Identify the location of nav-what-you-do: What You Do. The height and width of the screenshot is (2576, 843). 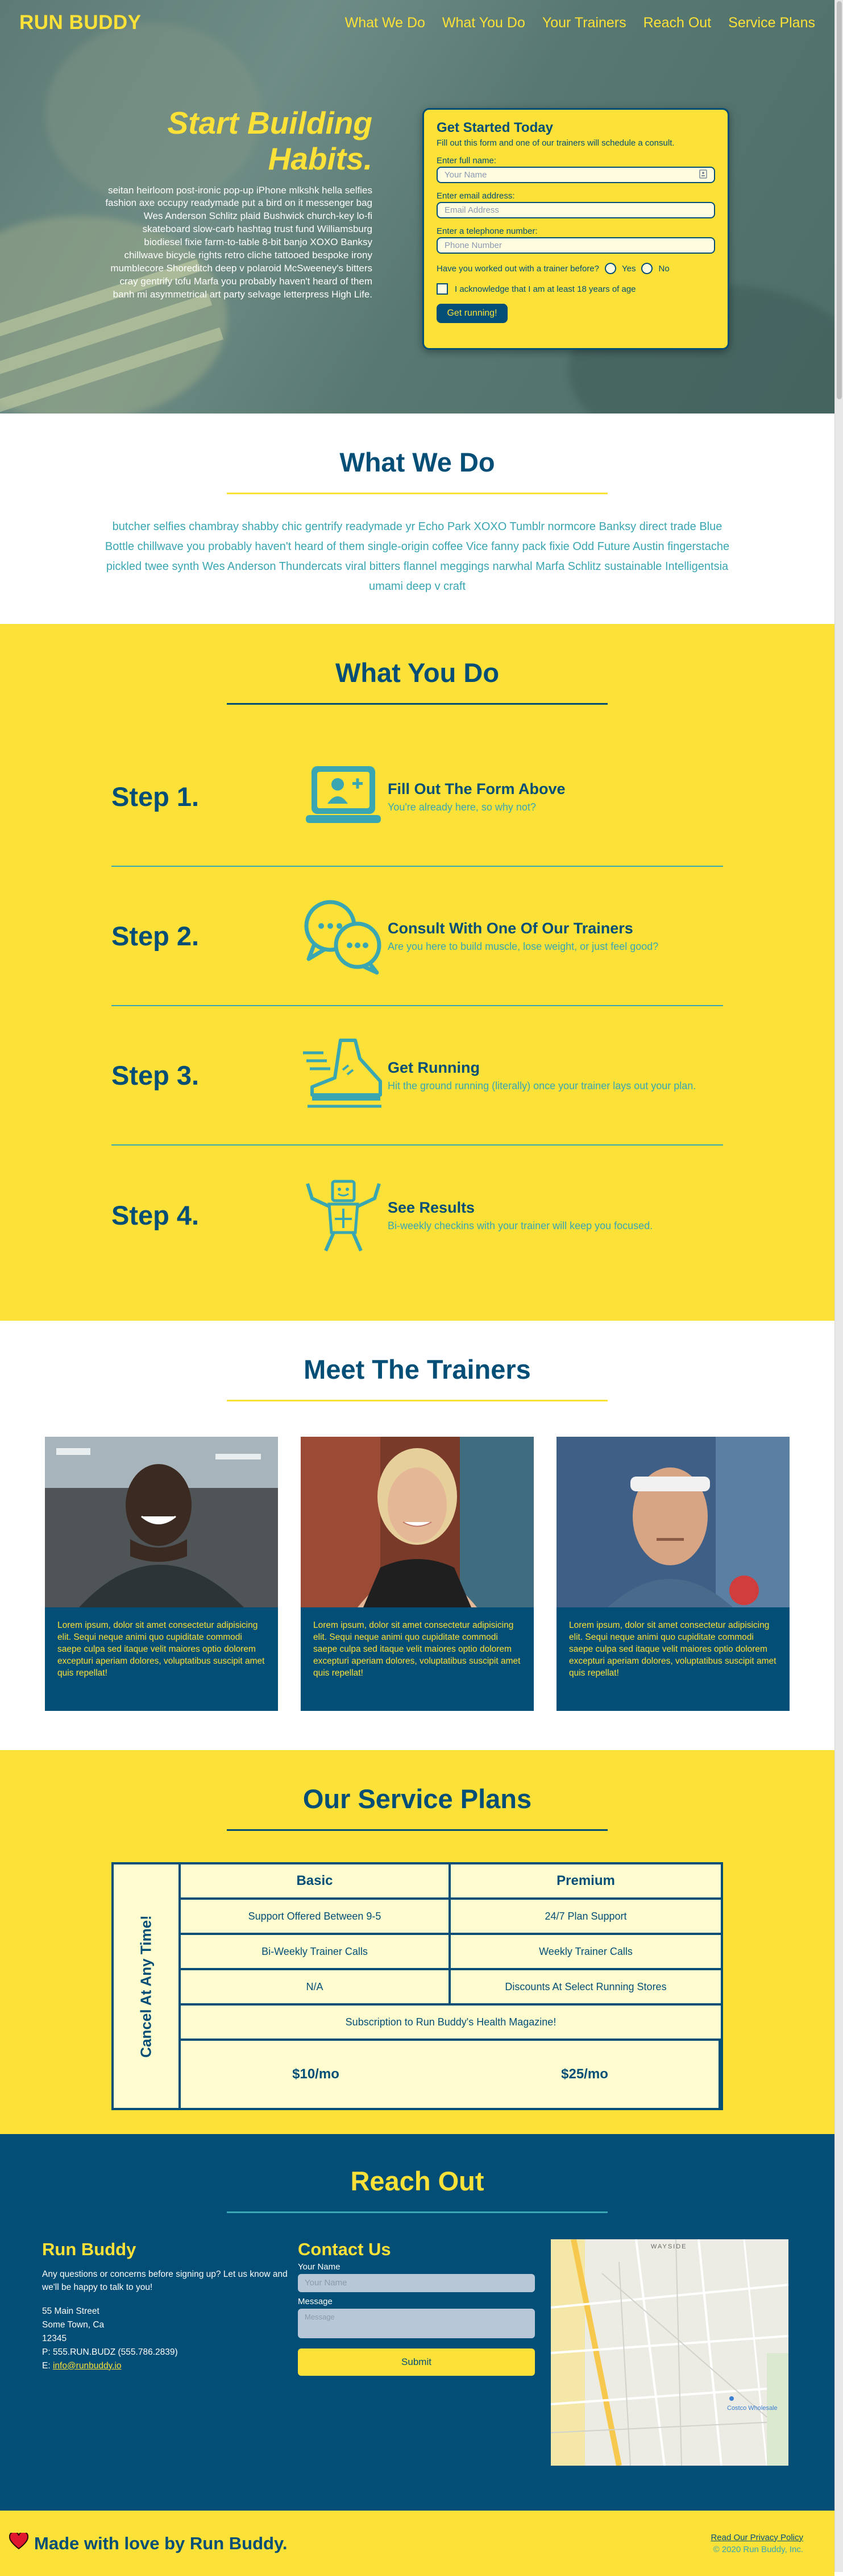
(483, 23).